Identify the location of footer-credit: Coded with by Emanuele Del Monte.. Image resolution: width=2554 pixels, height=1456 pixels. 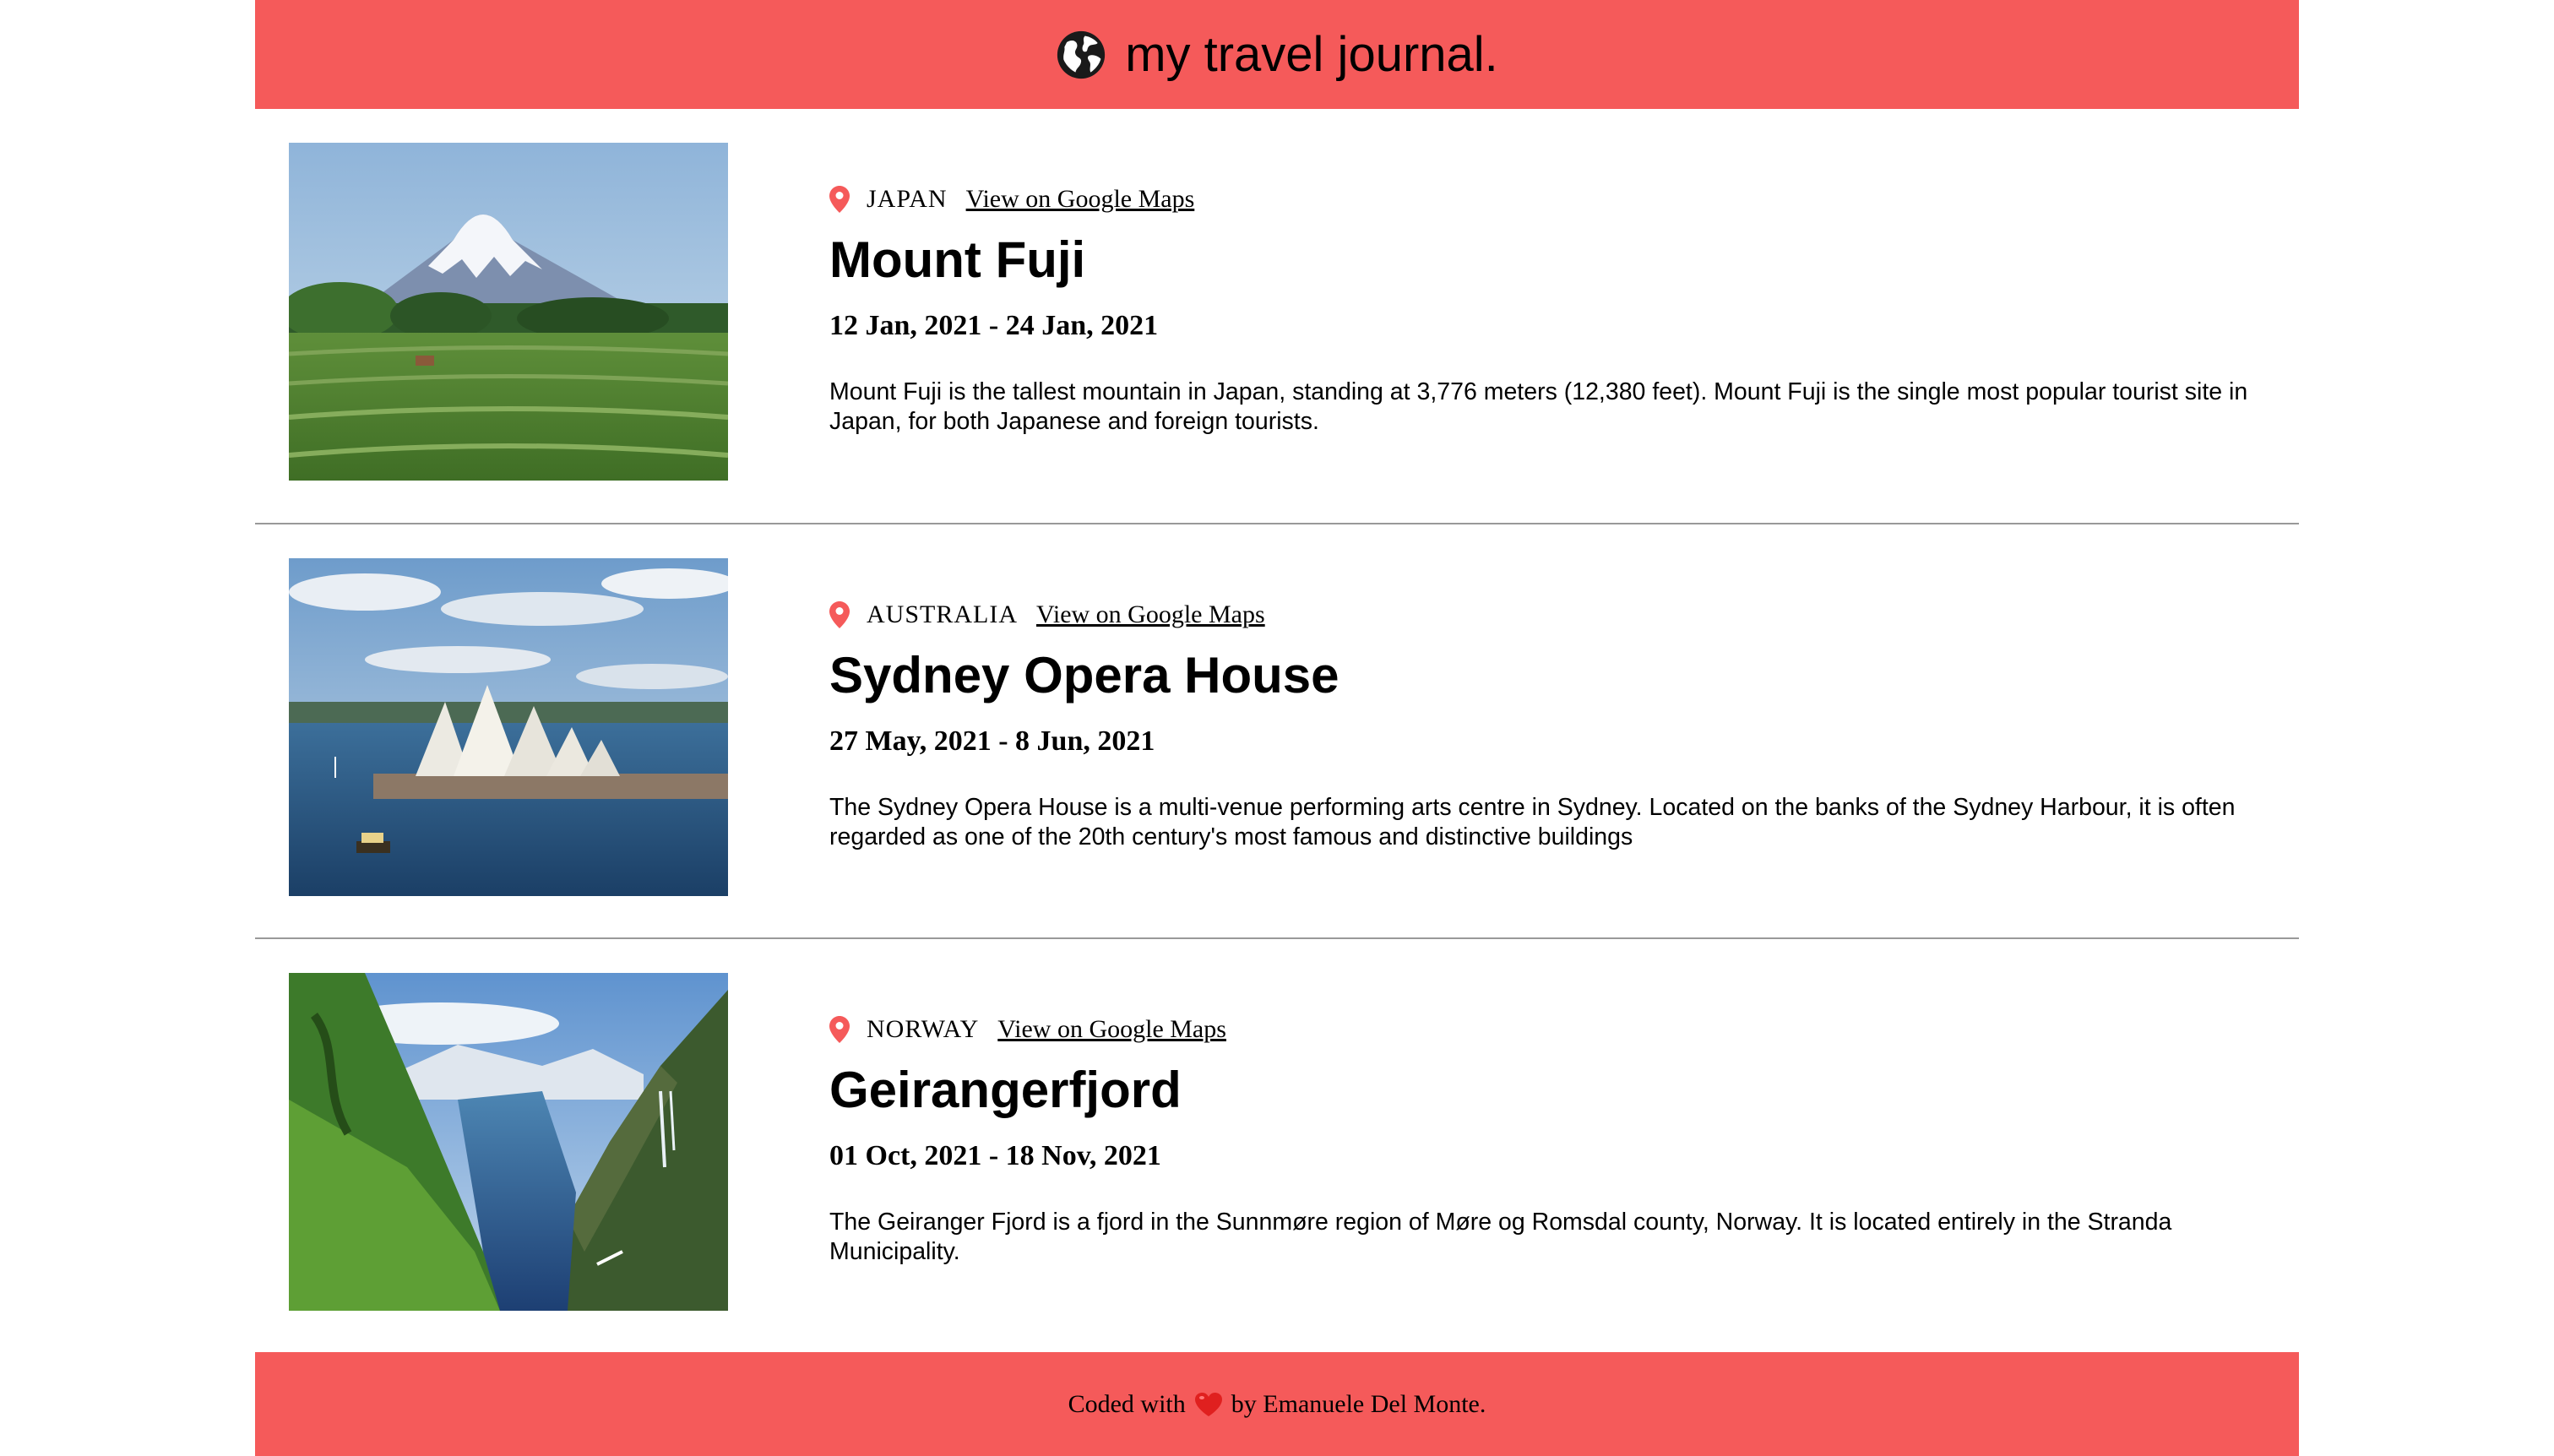
(1277, 1404).